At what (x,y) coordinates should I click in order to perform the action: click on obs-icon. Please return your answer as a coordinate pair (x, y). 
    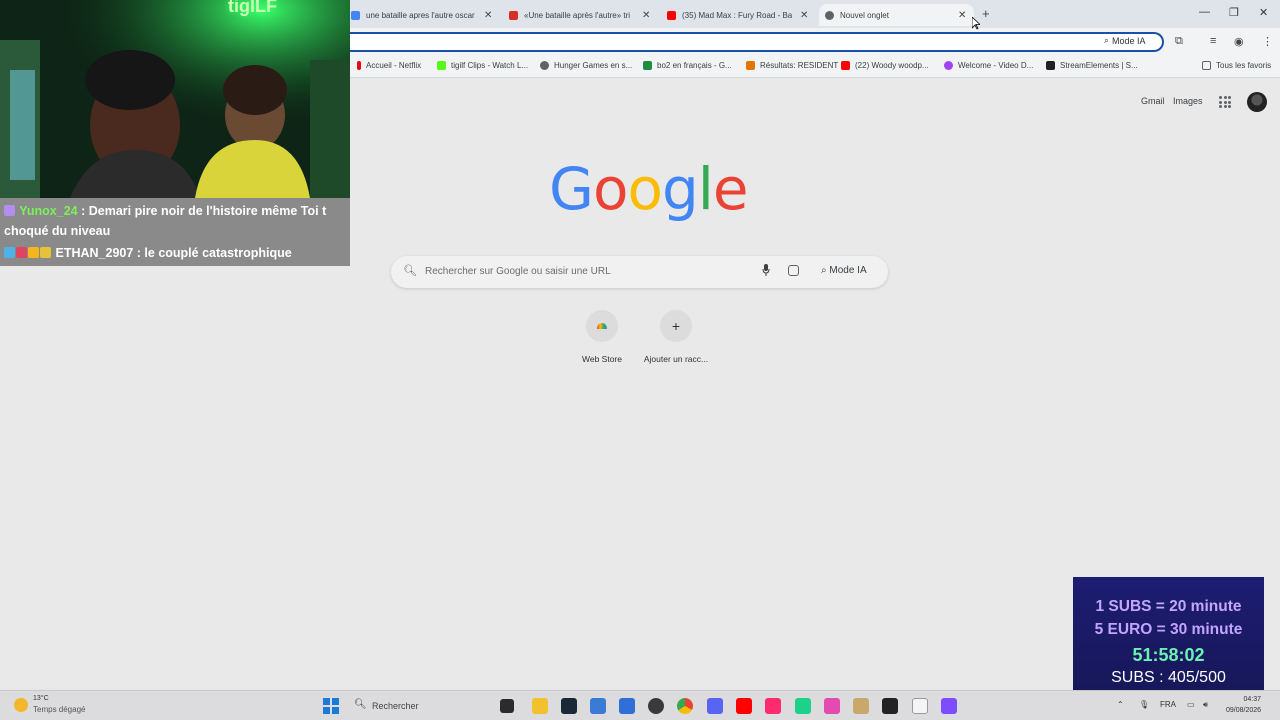
    Looking at the image, I should click on (656, 706).